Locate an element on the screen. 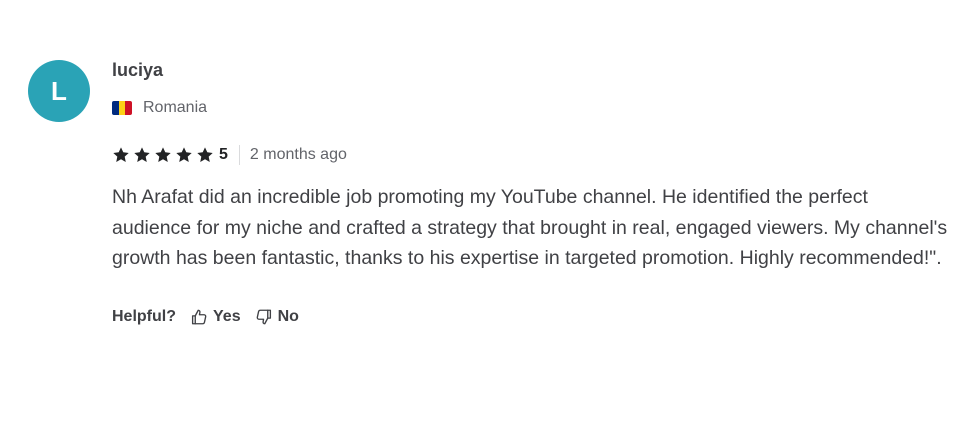 The width and height of the screenshot is (963, 442). rating-row: 5 2 months ago is located at coordinates (530, 155).